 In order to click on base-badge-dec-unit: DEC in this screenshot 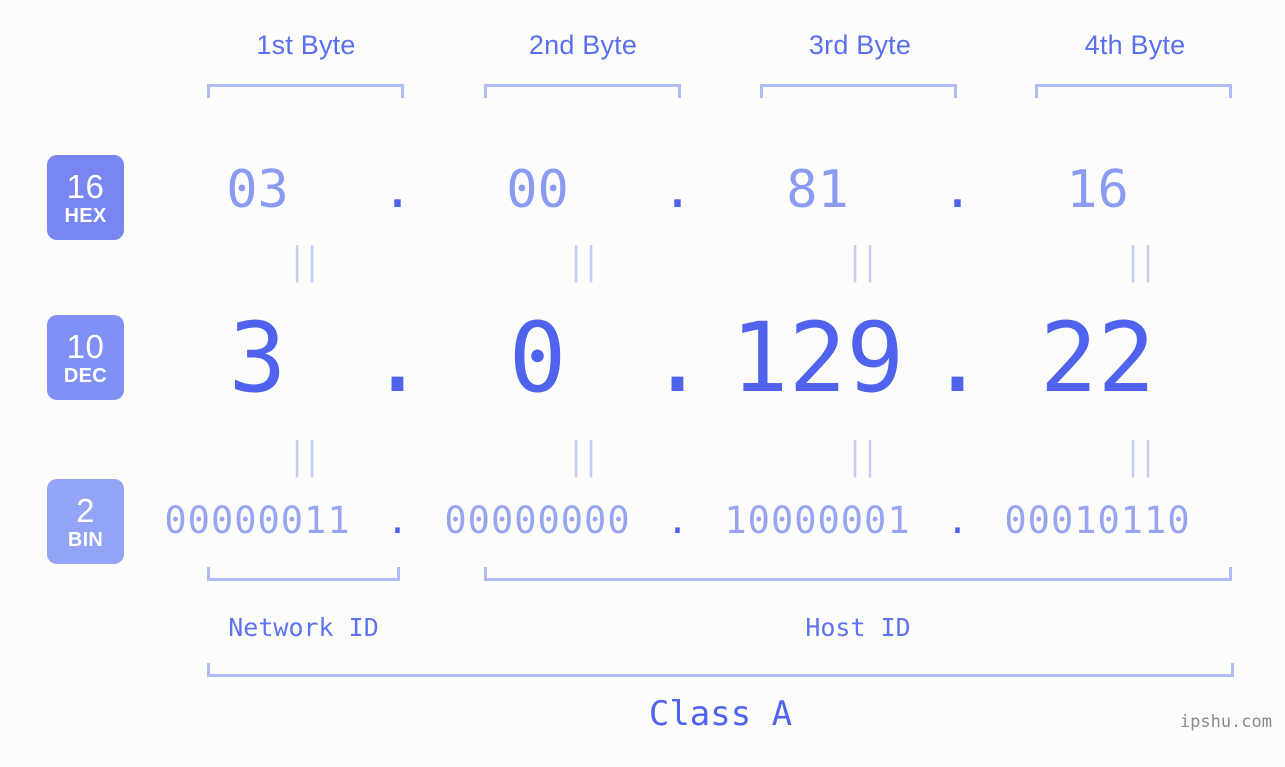, I will do `click(85, 375)`.